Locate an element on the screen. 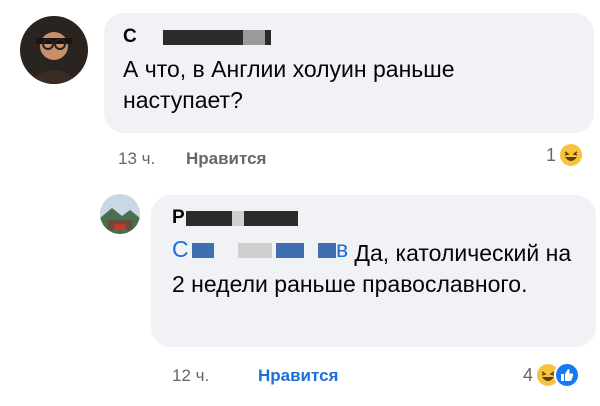  mention-tail: в is located at coordinates (342, 249).